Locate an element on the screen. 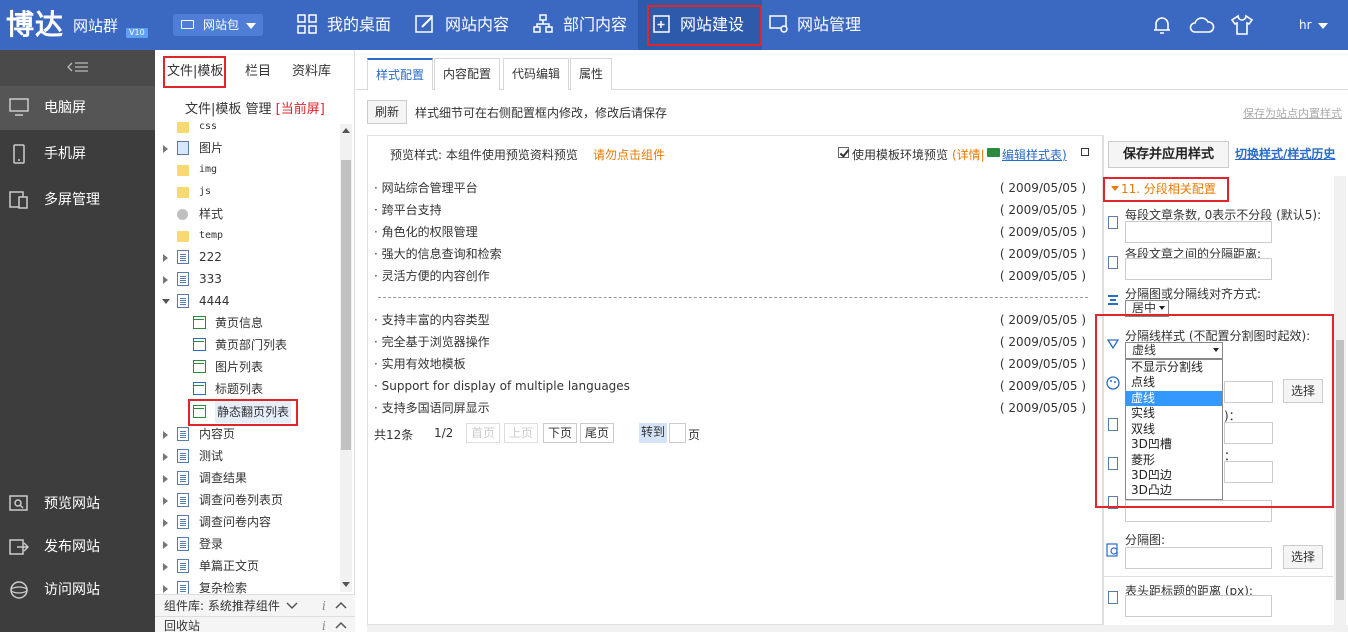 This screenshot has height=637, width=1348. maximize-icon is located at coordinates (1085, 152).